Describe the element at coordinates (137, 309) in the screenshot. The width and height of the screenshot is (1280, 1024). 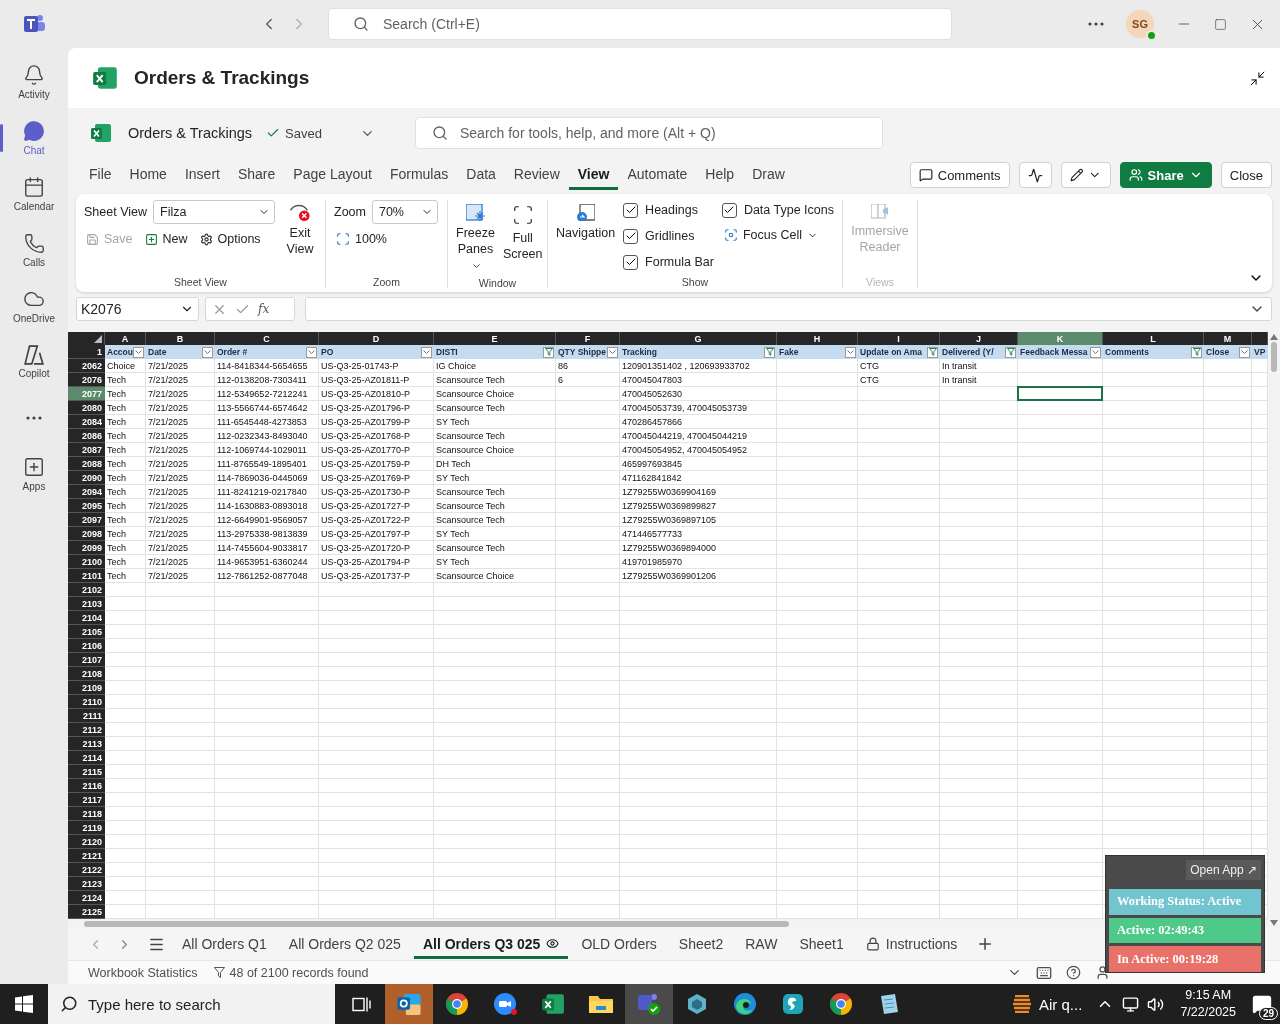
I see `name-box: K2076` at that location.